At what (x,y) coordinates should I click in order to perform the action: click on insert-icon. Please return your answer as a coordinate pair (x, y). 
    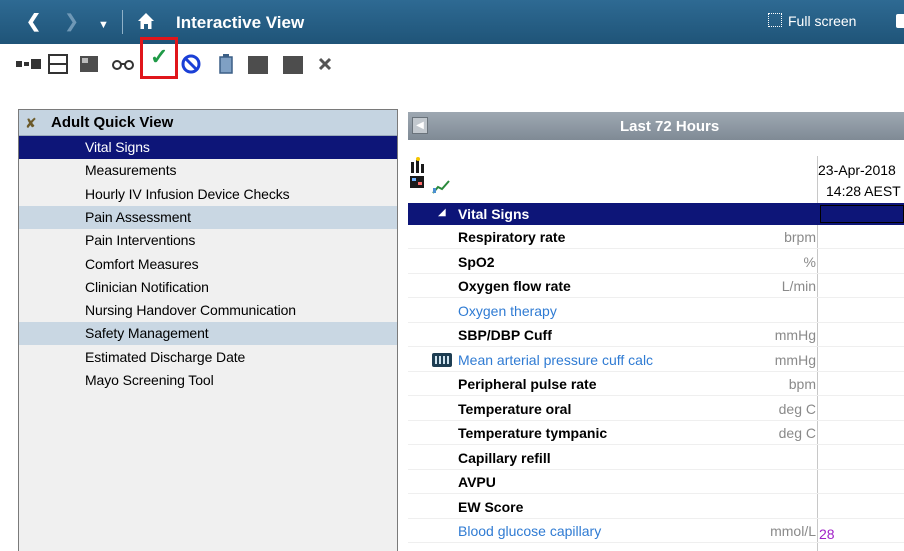
    Looking at the image, I should click on (29, 64).